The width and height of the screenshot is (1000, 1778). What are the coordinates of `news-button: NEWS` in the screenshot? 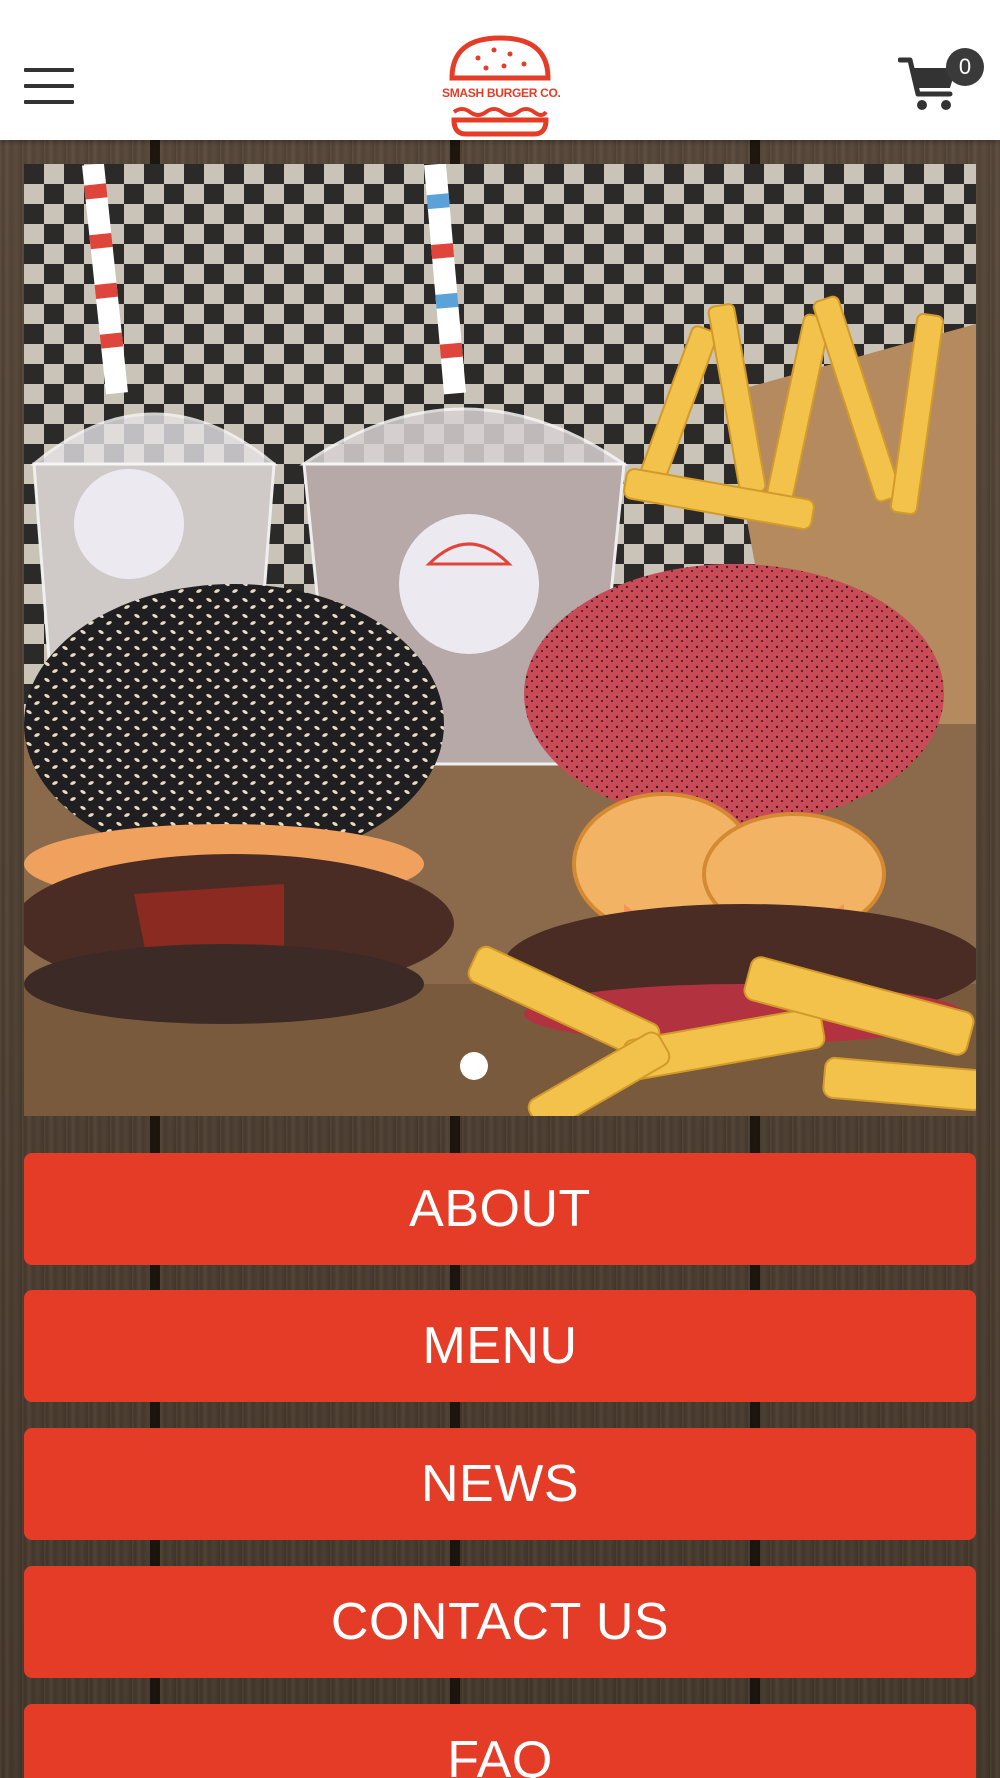 It's located at (500, 1484).